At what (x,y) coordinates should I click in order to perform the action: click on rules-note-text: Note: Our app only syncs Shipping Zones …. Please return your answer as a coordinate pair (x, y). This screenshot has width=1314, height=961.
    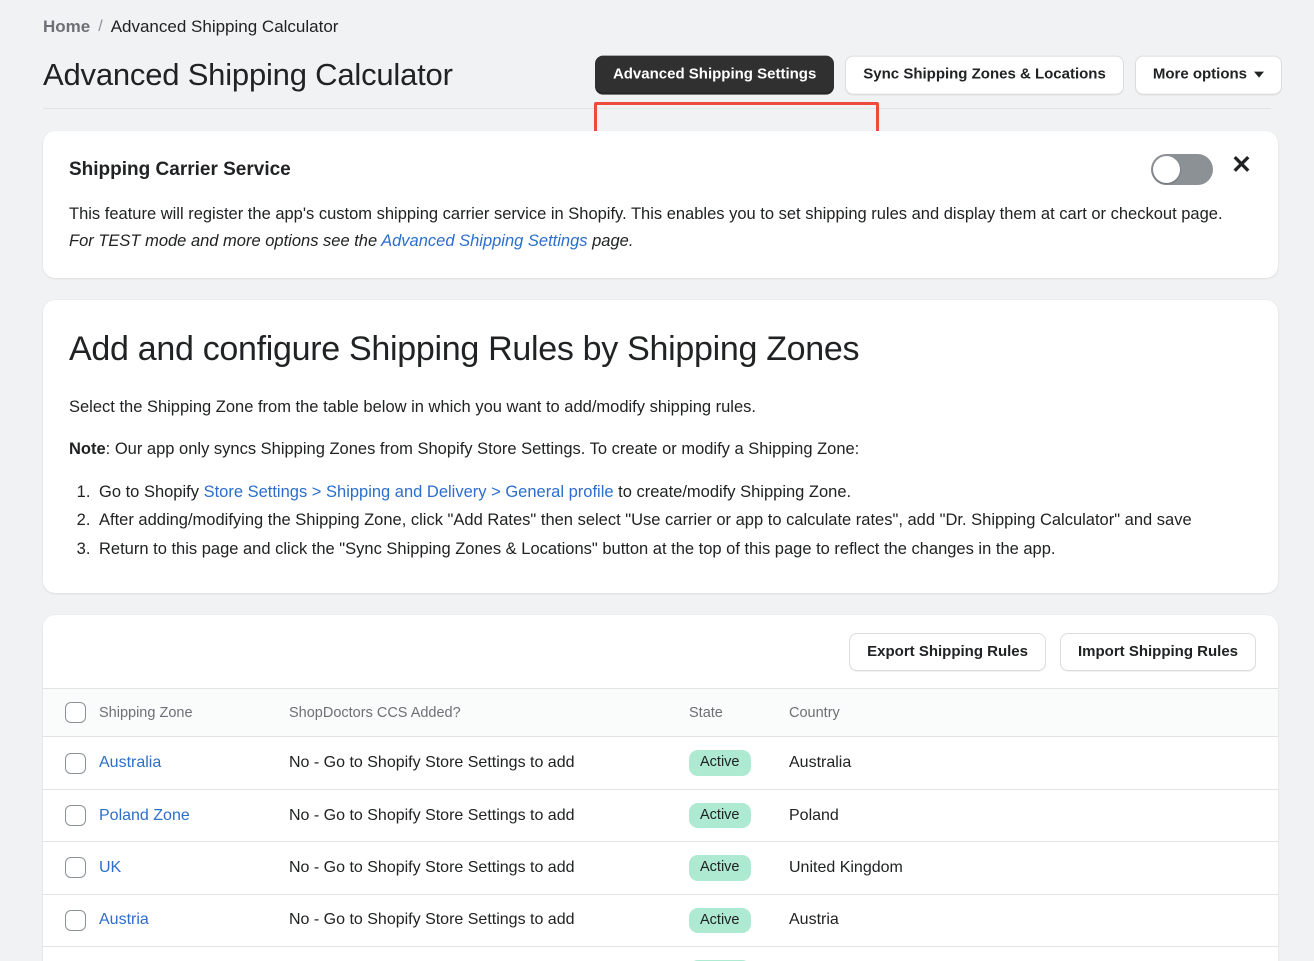
    Looking at the image, I should click on (660, 450).